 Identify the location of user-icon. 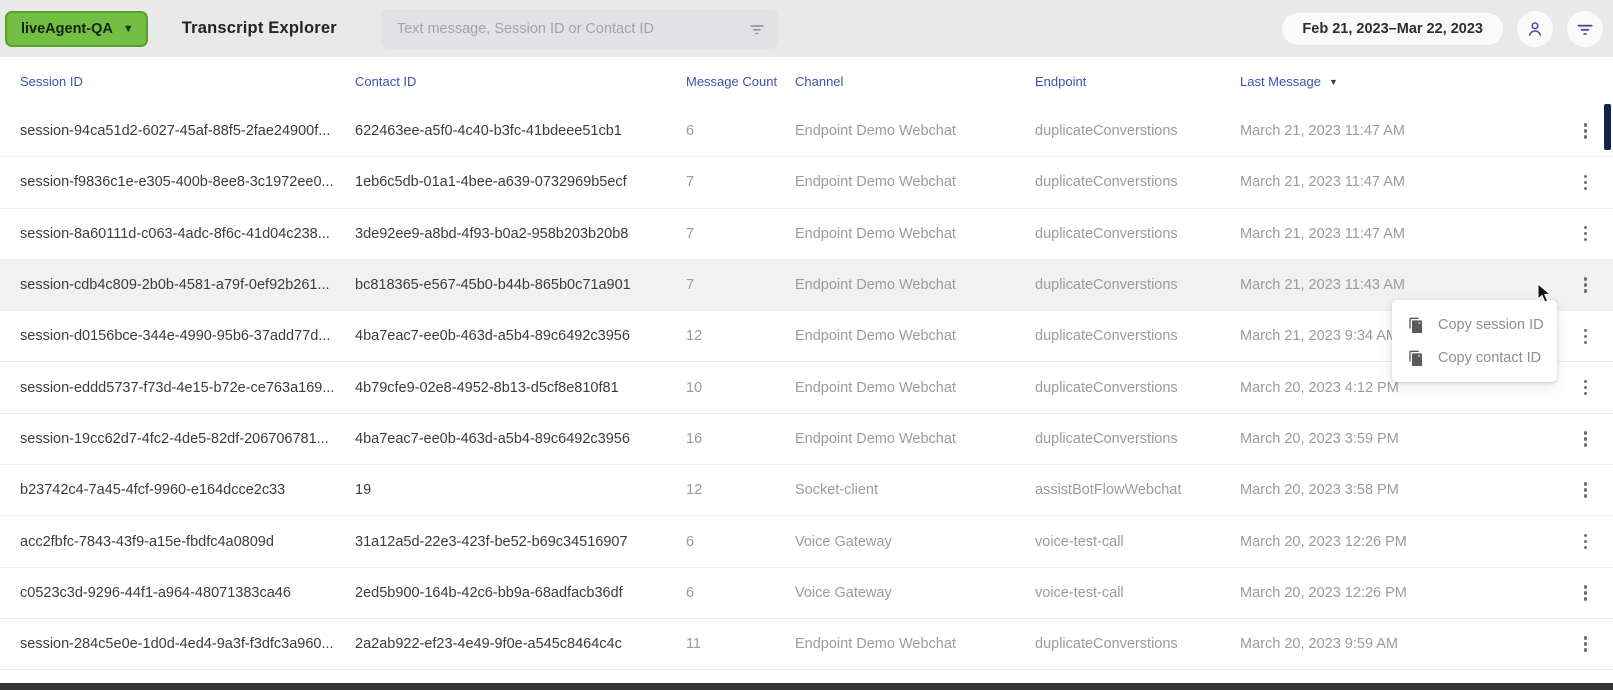
(1535, 29).